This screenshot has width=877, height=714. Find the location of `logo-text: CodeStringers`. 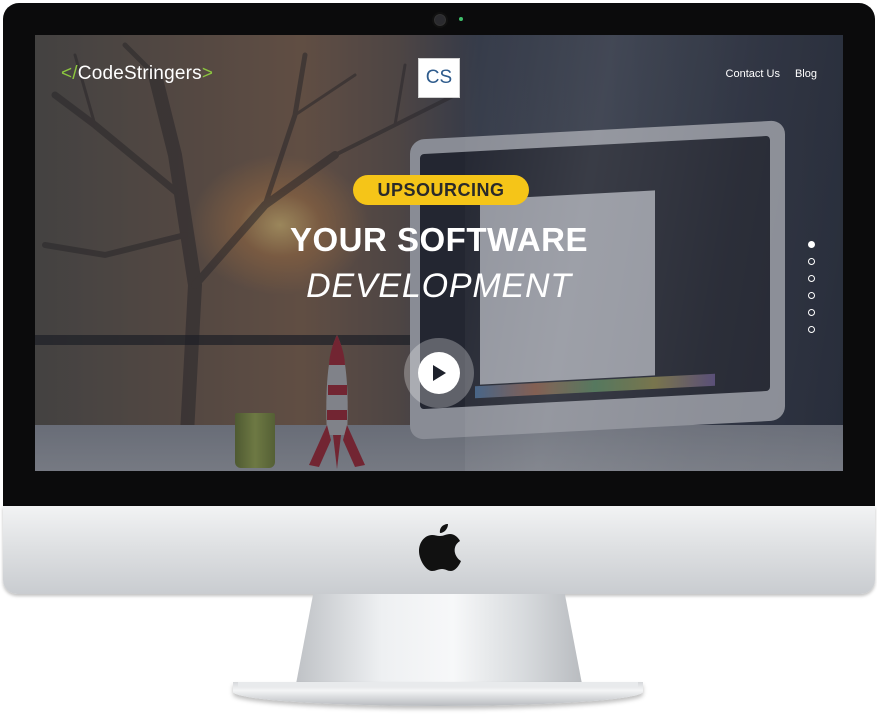

logo-text: CodeStringers is located at coordinates (139, 73).